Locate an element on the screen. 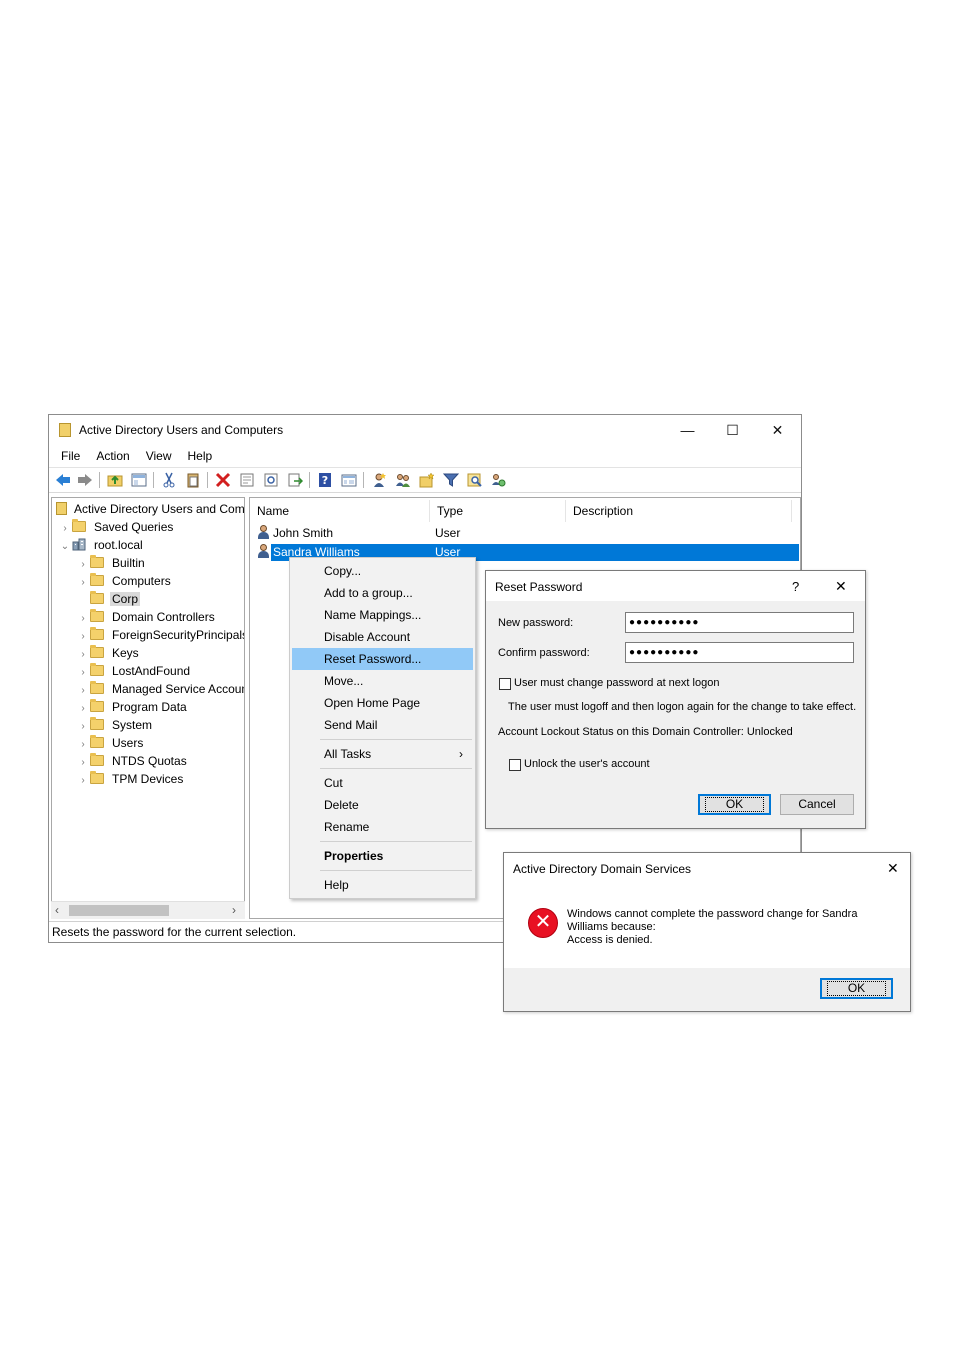 The image size is (960, 1346). delete-icon is located at coordinates (223, 480).